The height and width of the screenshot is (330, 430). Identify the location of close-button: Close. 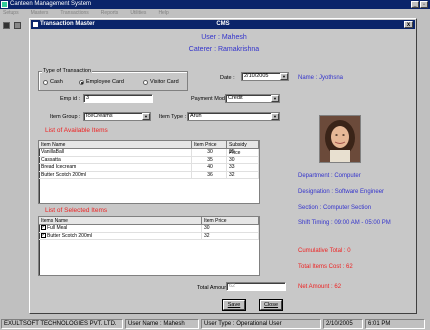
(271, 305).